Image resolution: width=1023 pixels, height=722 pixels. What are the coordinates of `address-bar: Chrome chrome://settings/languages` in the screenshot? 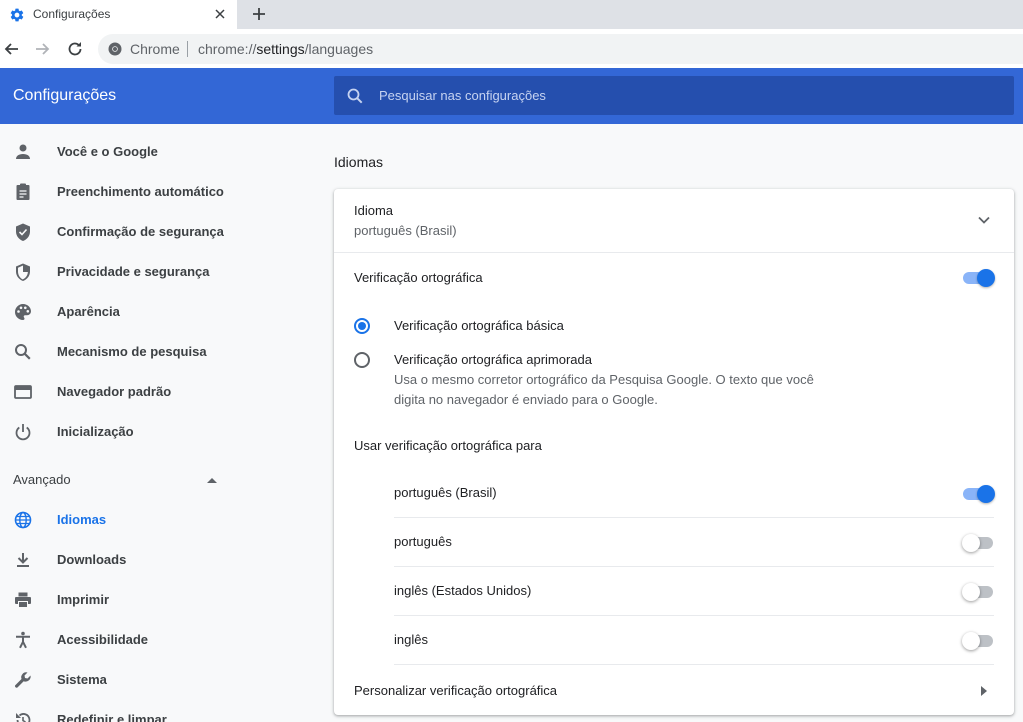 It's located at (560, 49).